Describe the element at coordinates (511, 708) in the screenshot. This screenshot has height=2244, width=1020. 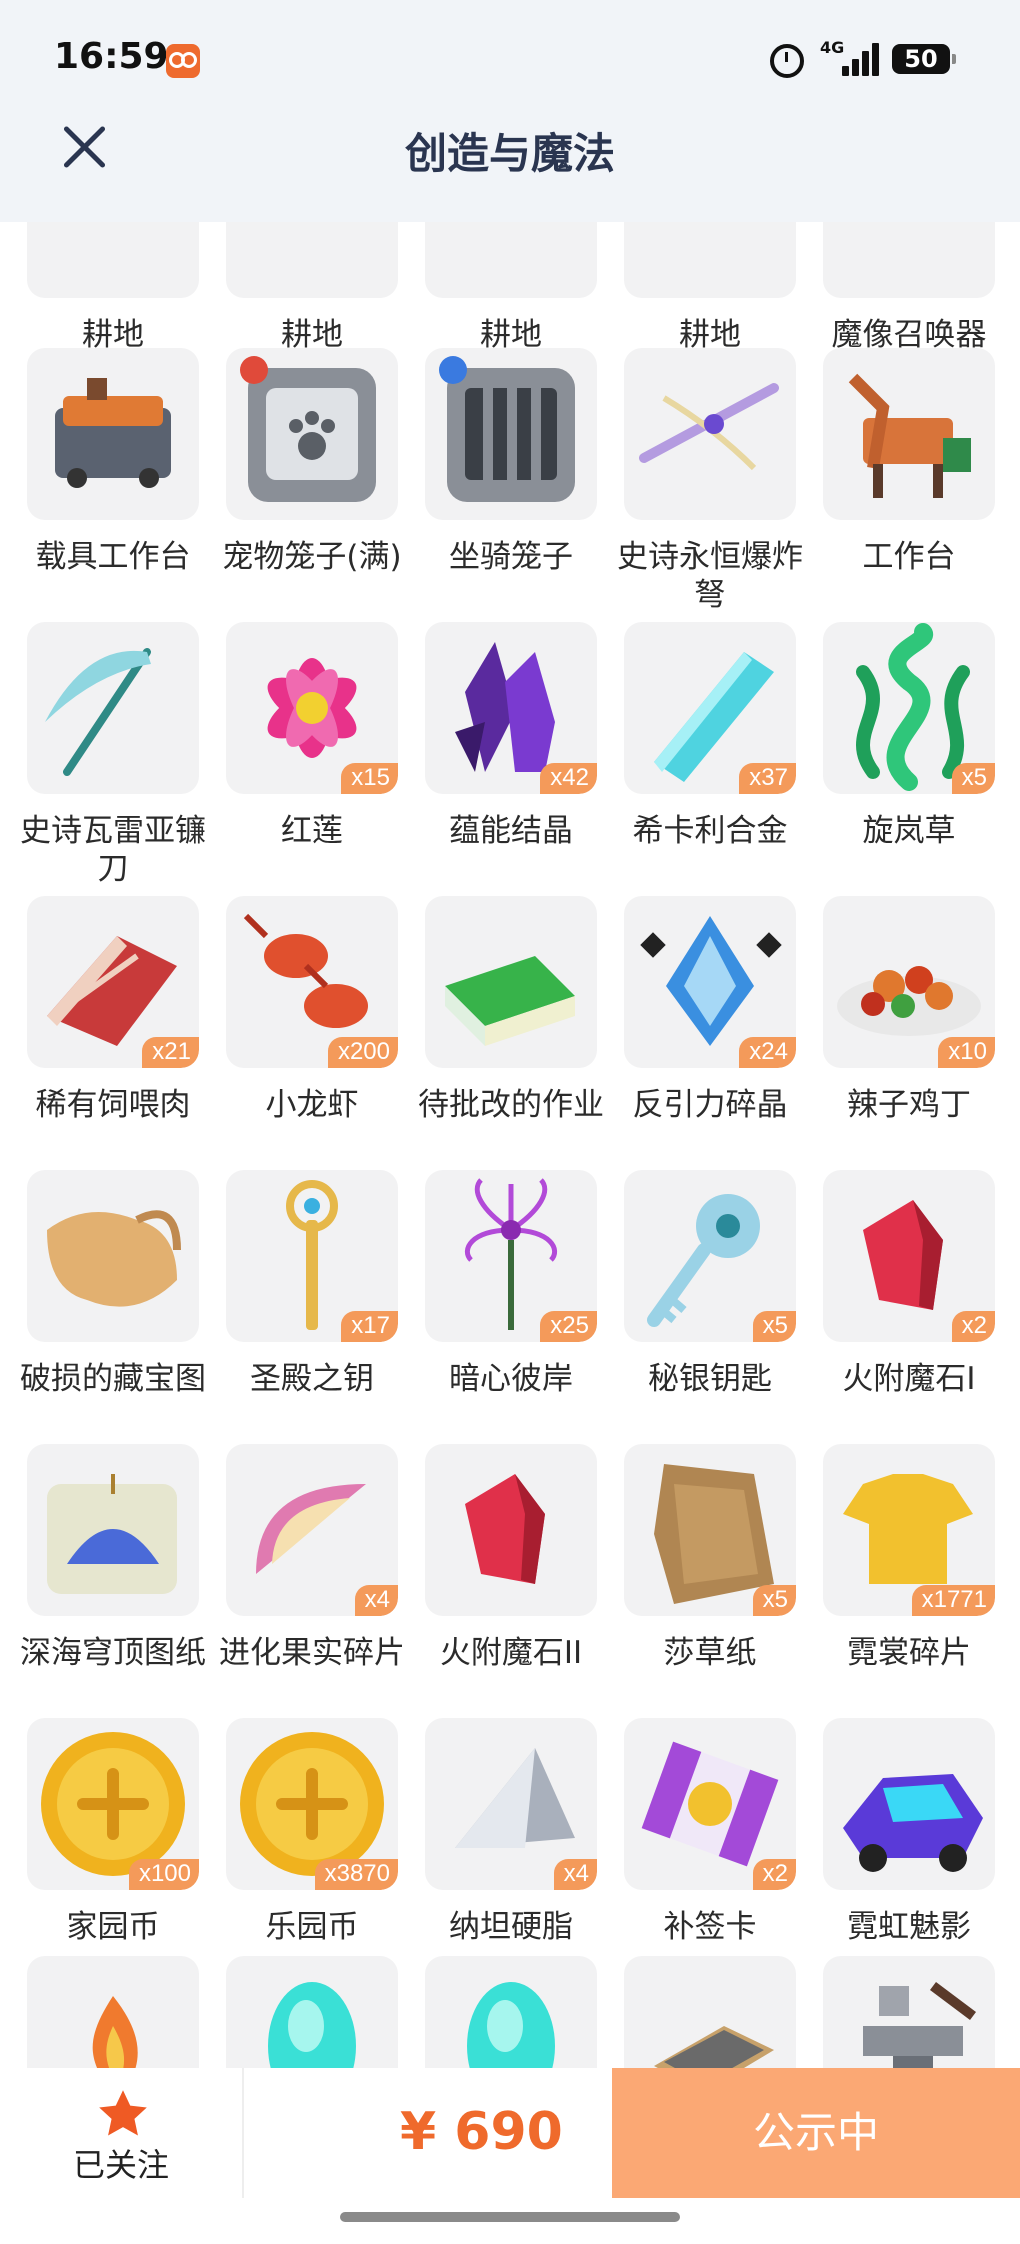
I see `item-thumbnail: x42` at that location.